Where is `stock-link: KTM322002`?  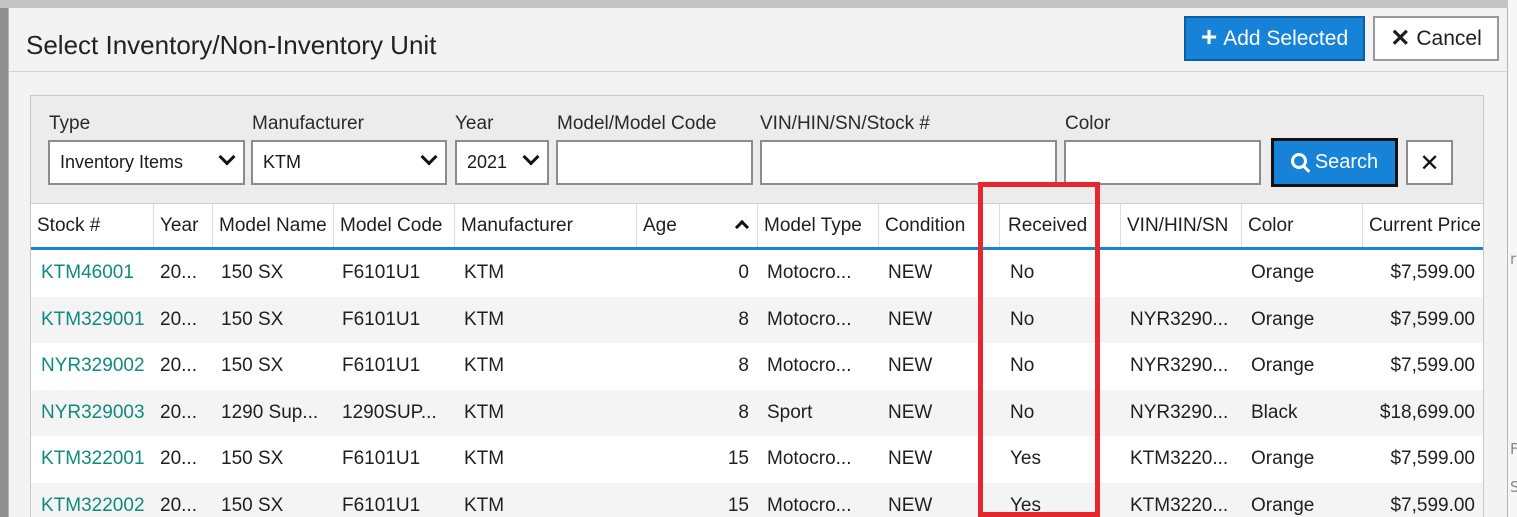 stock-link: KTM322002 is located at coordinates (97, 500).